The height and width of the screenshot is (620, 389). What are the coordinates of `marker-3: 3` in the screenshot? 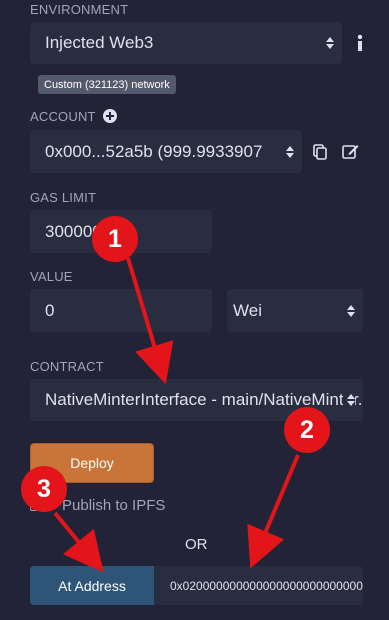 It's located at (44, 489).